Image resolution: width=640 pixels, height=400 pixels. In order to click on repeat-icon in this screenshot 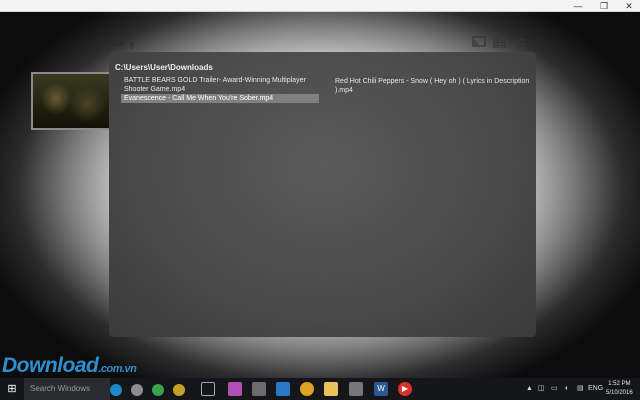, I will do `click(521, 42)`.